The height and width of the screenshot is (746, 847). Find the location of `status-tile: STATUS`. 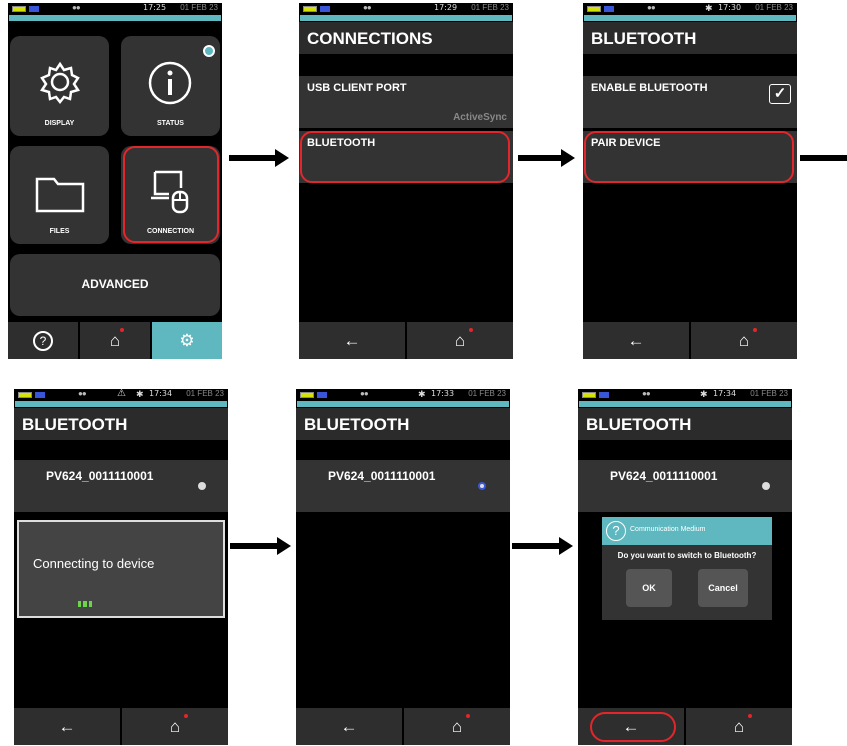

status-tile: STATUS is located at coordinates (170, 86).